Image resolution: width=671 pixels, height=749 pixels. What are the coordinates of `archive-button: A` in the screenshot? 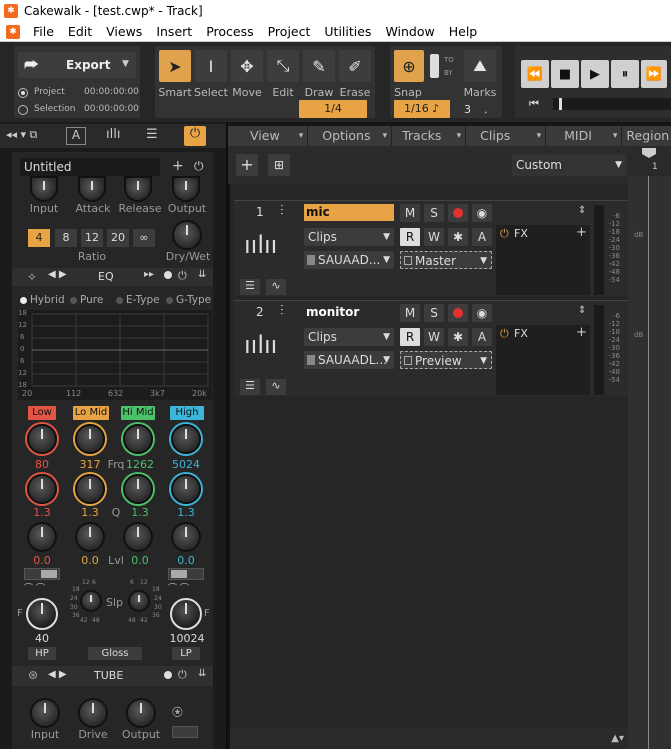 It's located at (482, 337).